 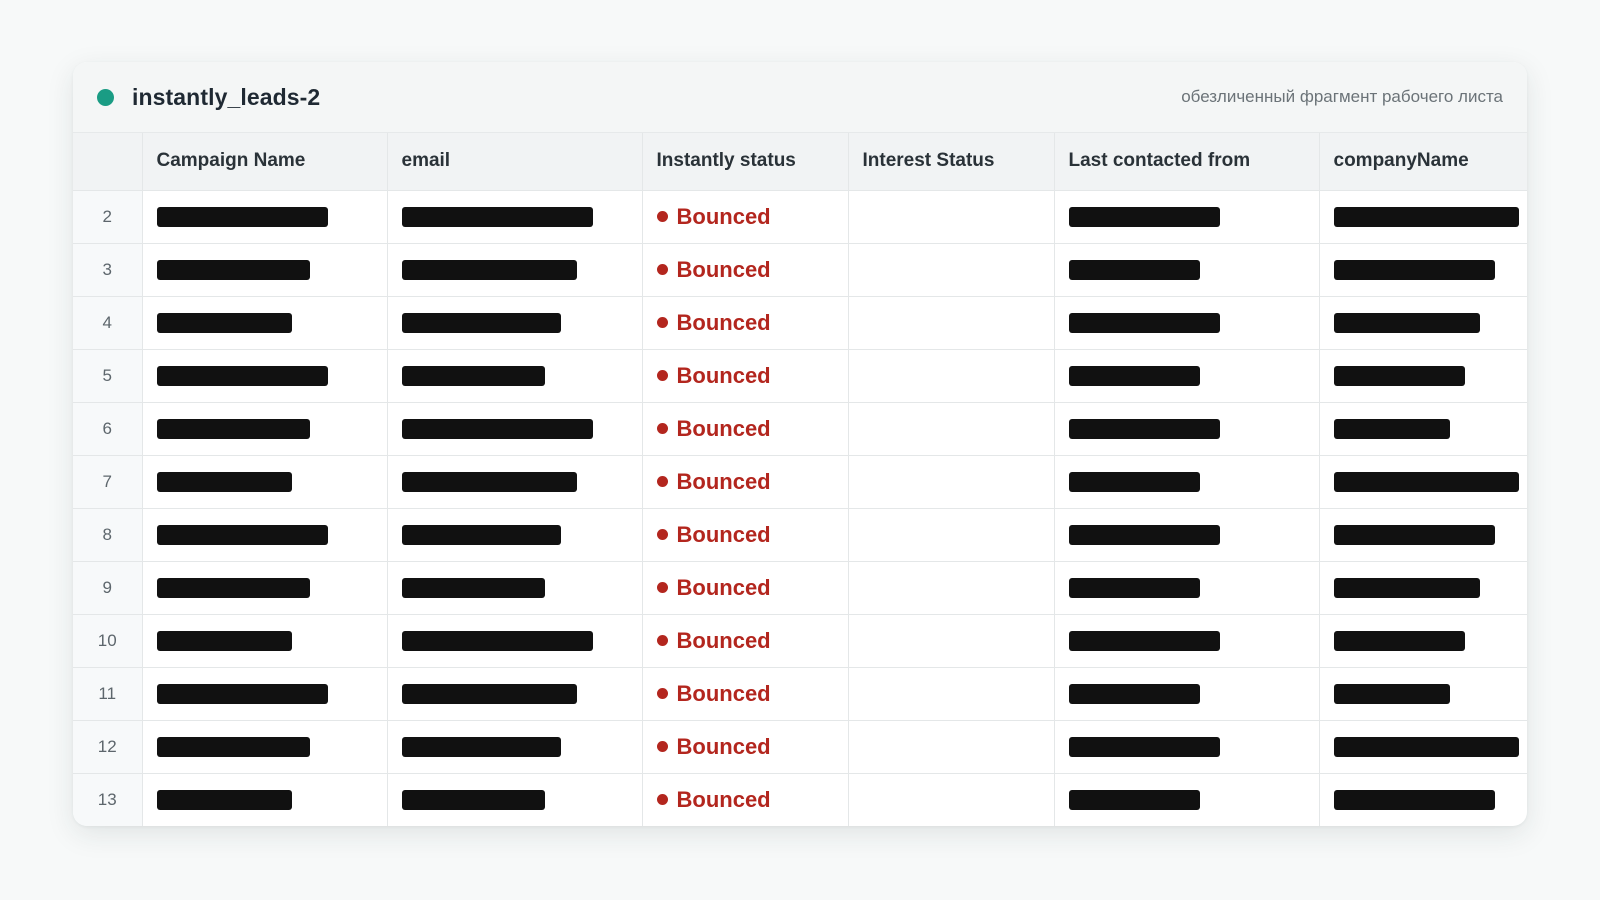 What do you see at coordinates (108, 429) in the screenshot?
I see `row-number: 6` at bounding box center [108, 429].